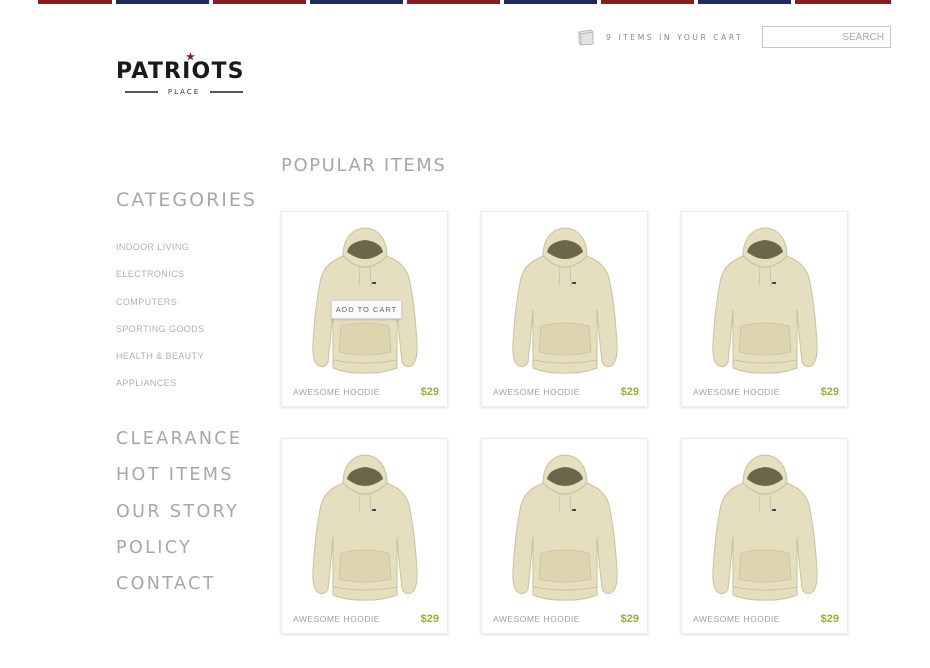  I want to click on category-link: ELECTRONICS, so click(160, 282).